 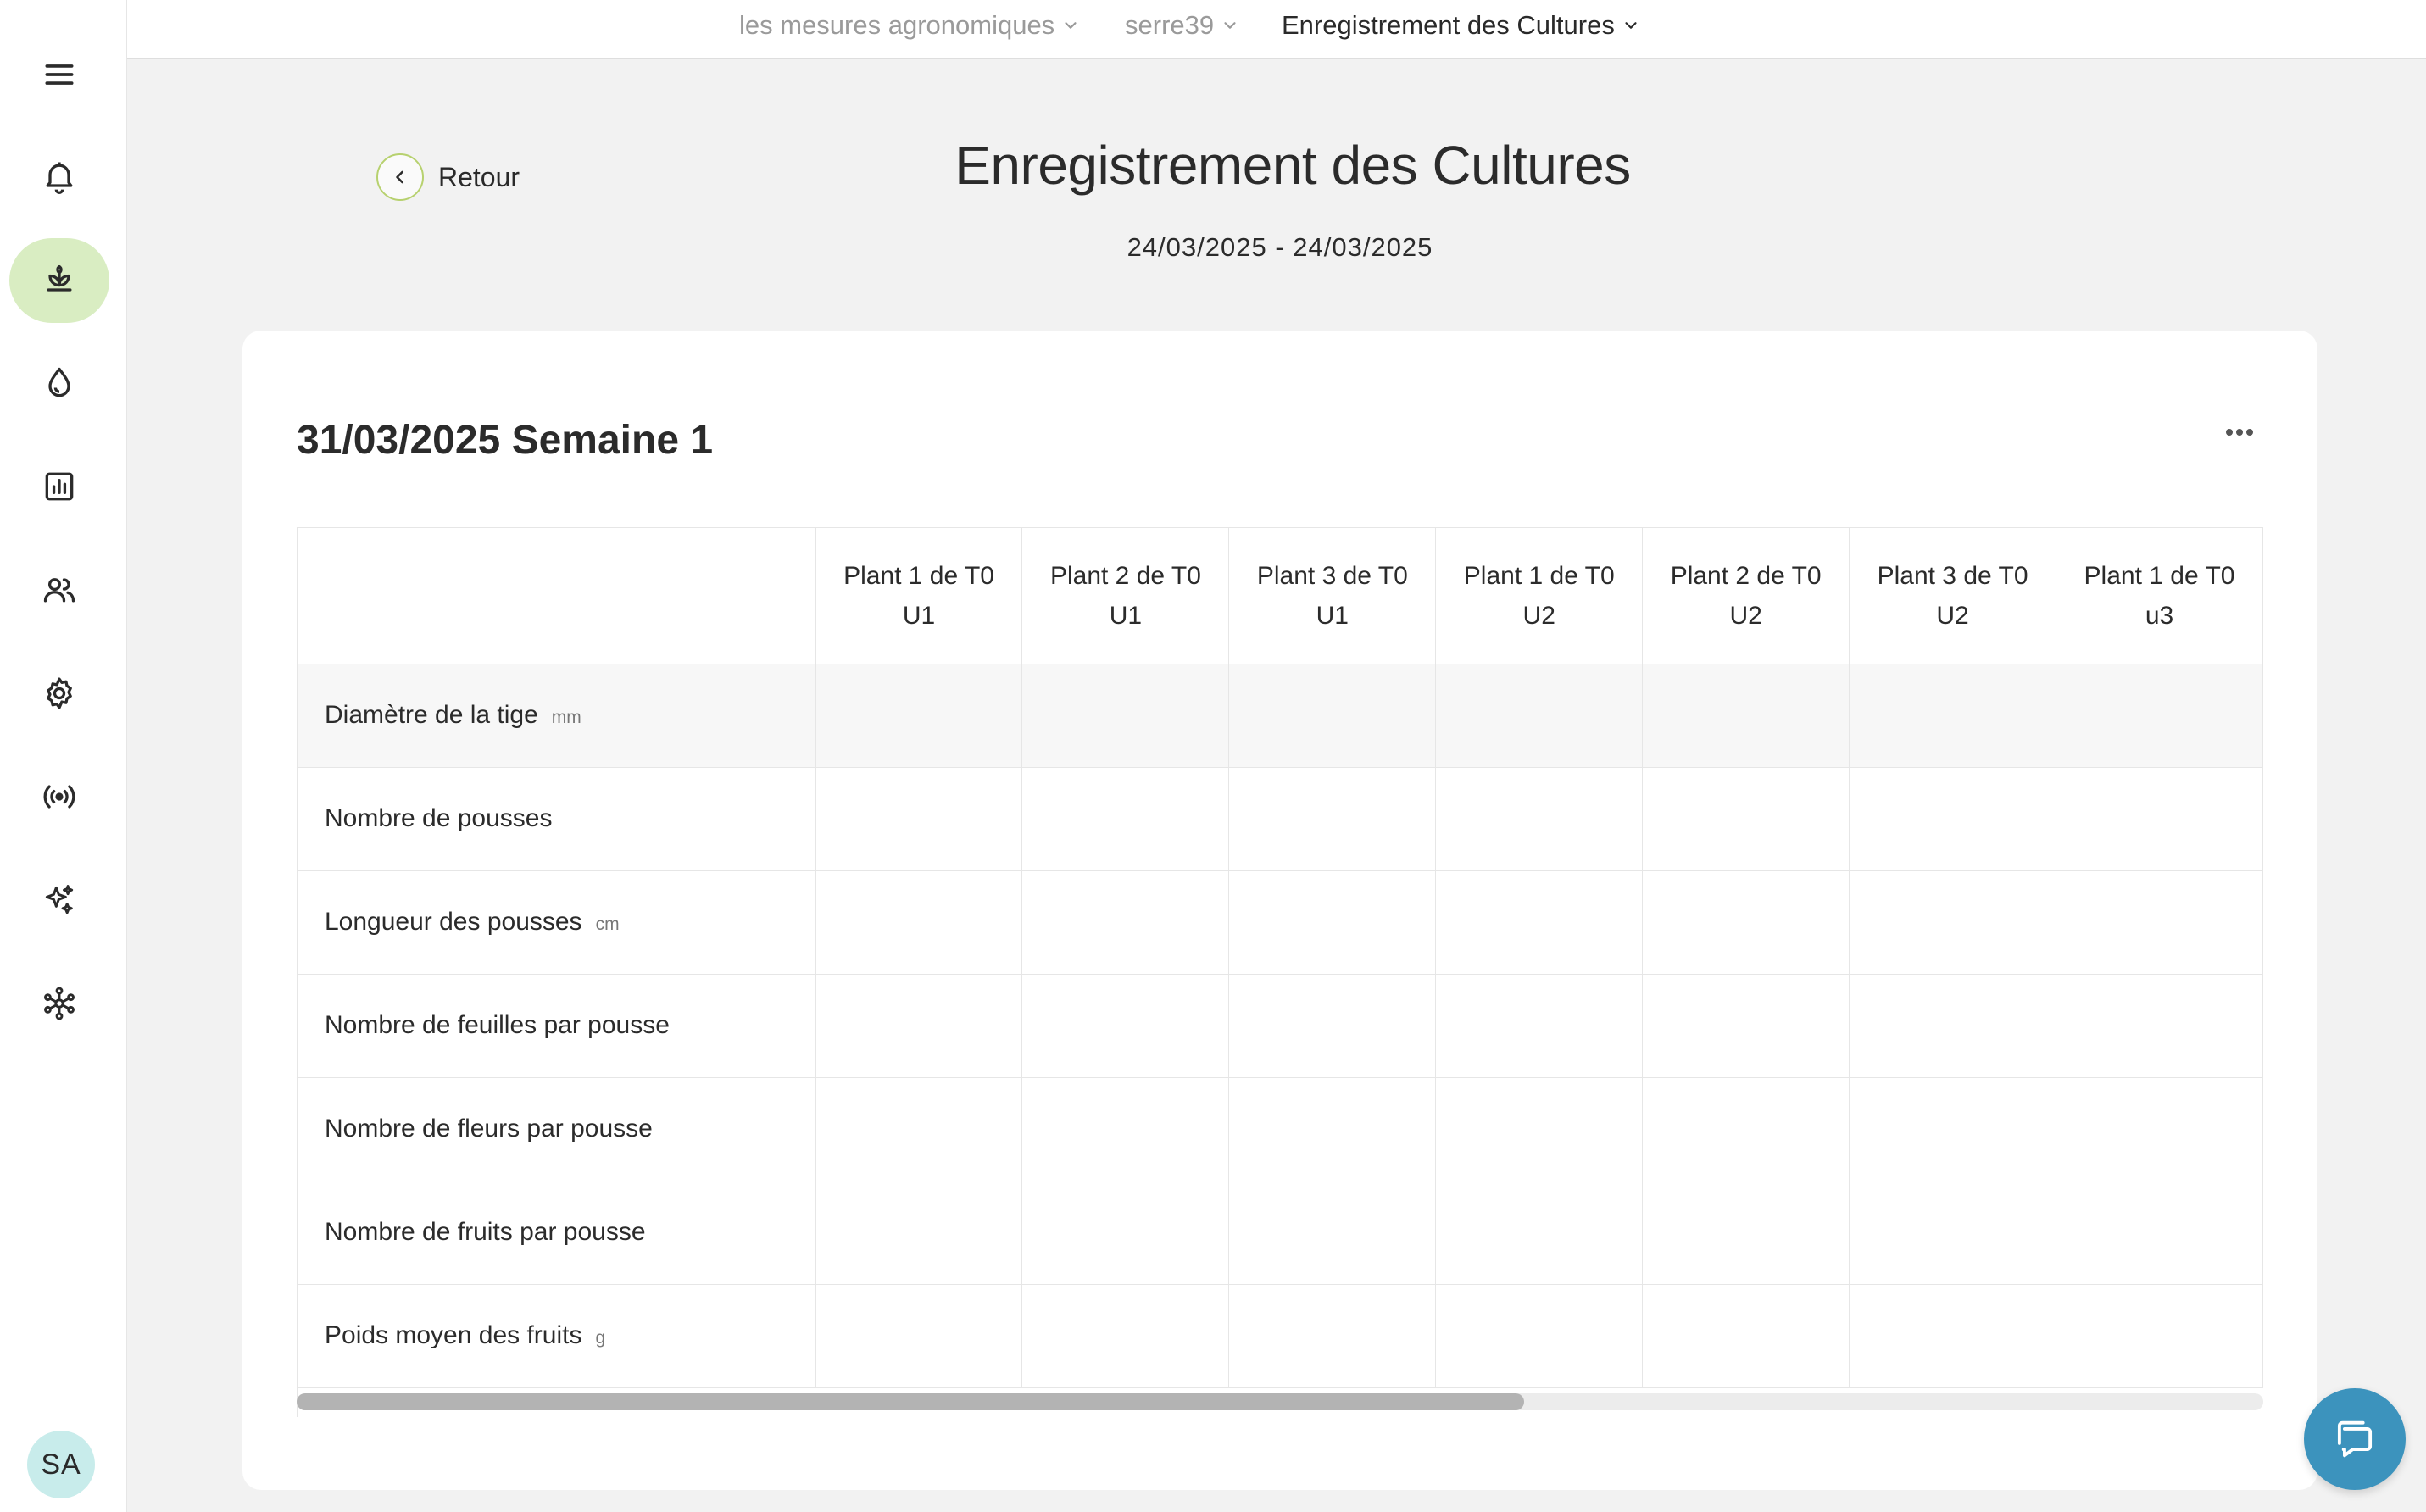 I want to click on row-label-text: Diamètre de la tige, so click(x=431, y=715).